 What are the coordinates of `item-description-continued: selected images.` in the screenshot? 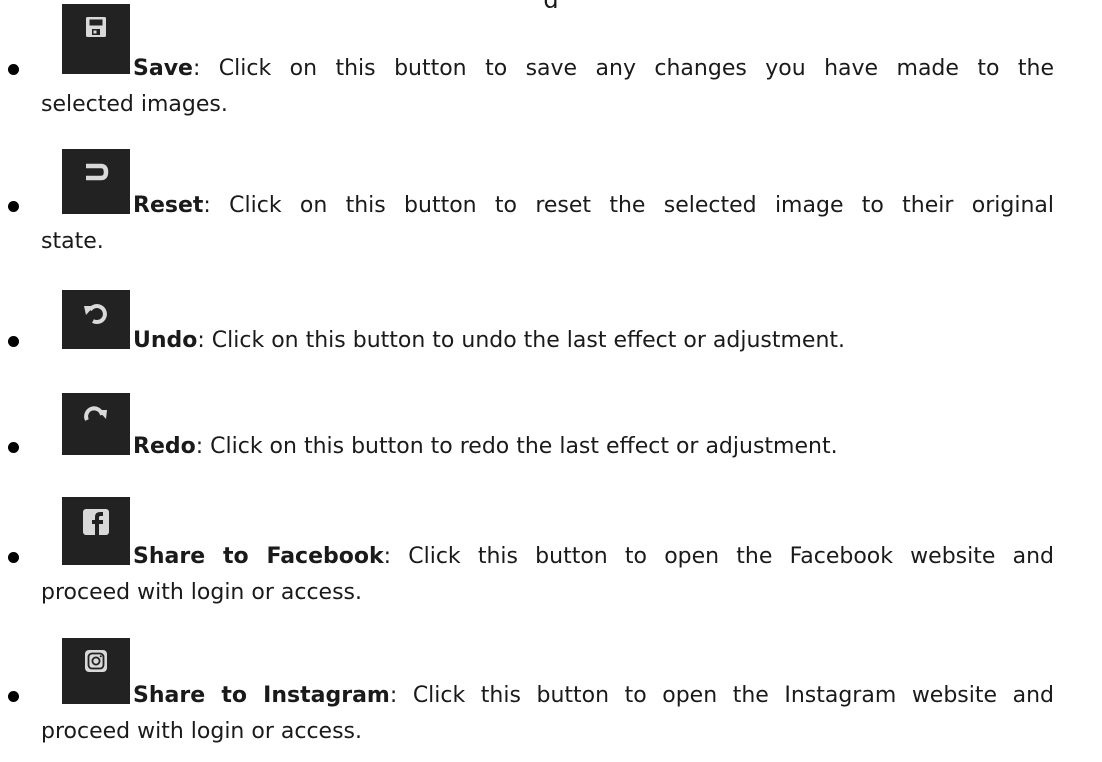 It's located at (134, 104).